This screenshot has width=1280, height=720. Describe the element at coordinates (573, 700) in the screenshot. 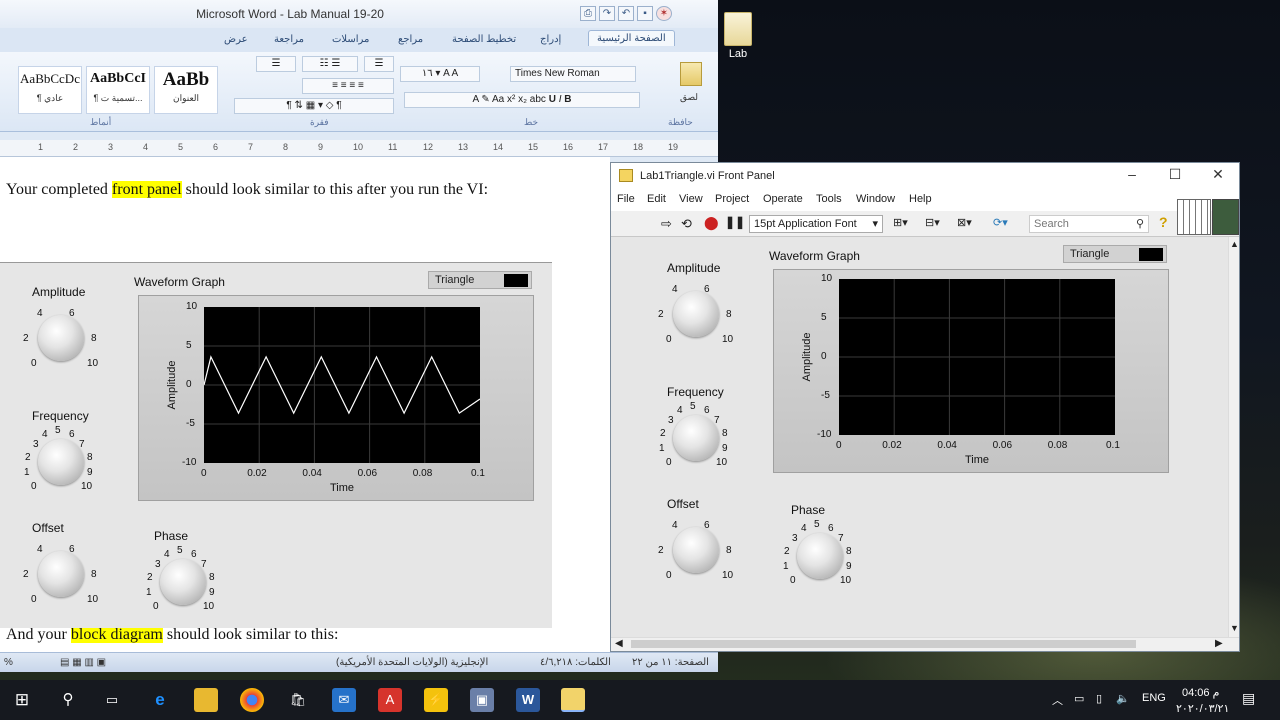

I see `folder-taskbar-icon` at that location.